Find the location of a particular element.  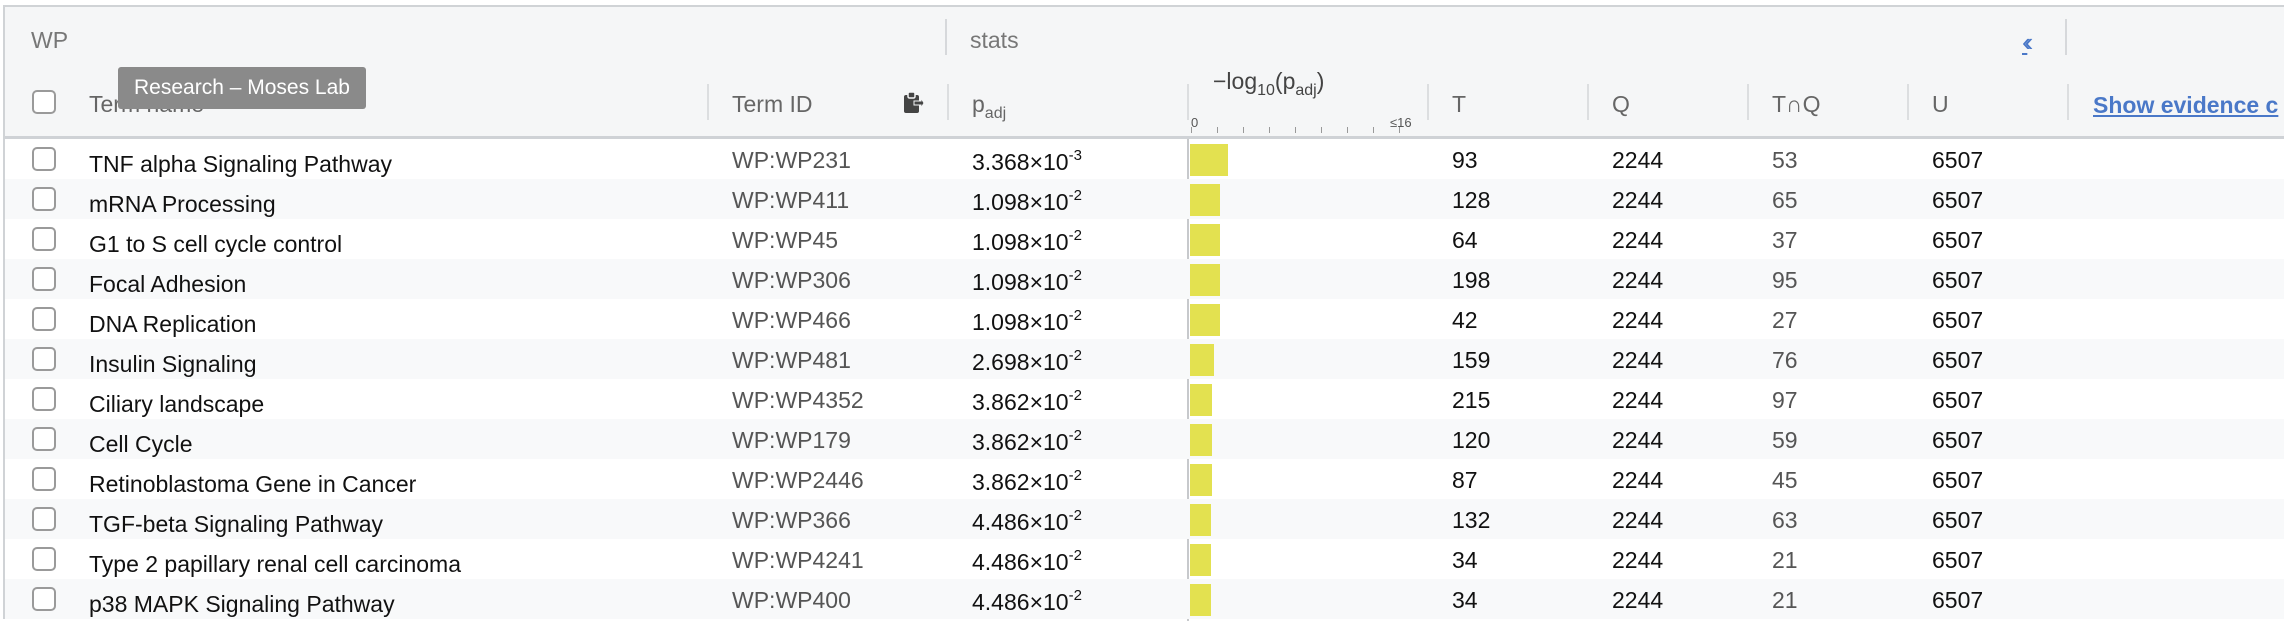

u-header: U is located at coordinates (1940, 104).